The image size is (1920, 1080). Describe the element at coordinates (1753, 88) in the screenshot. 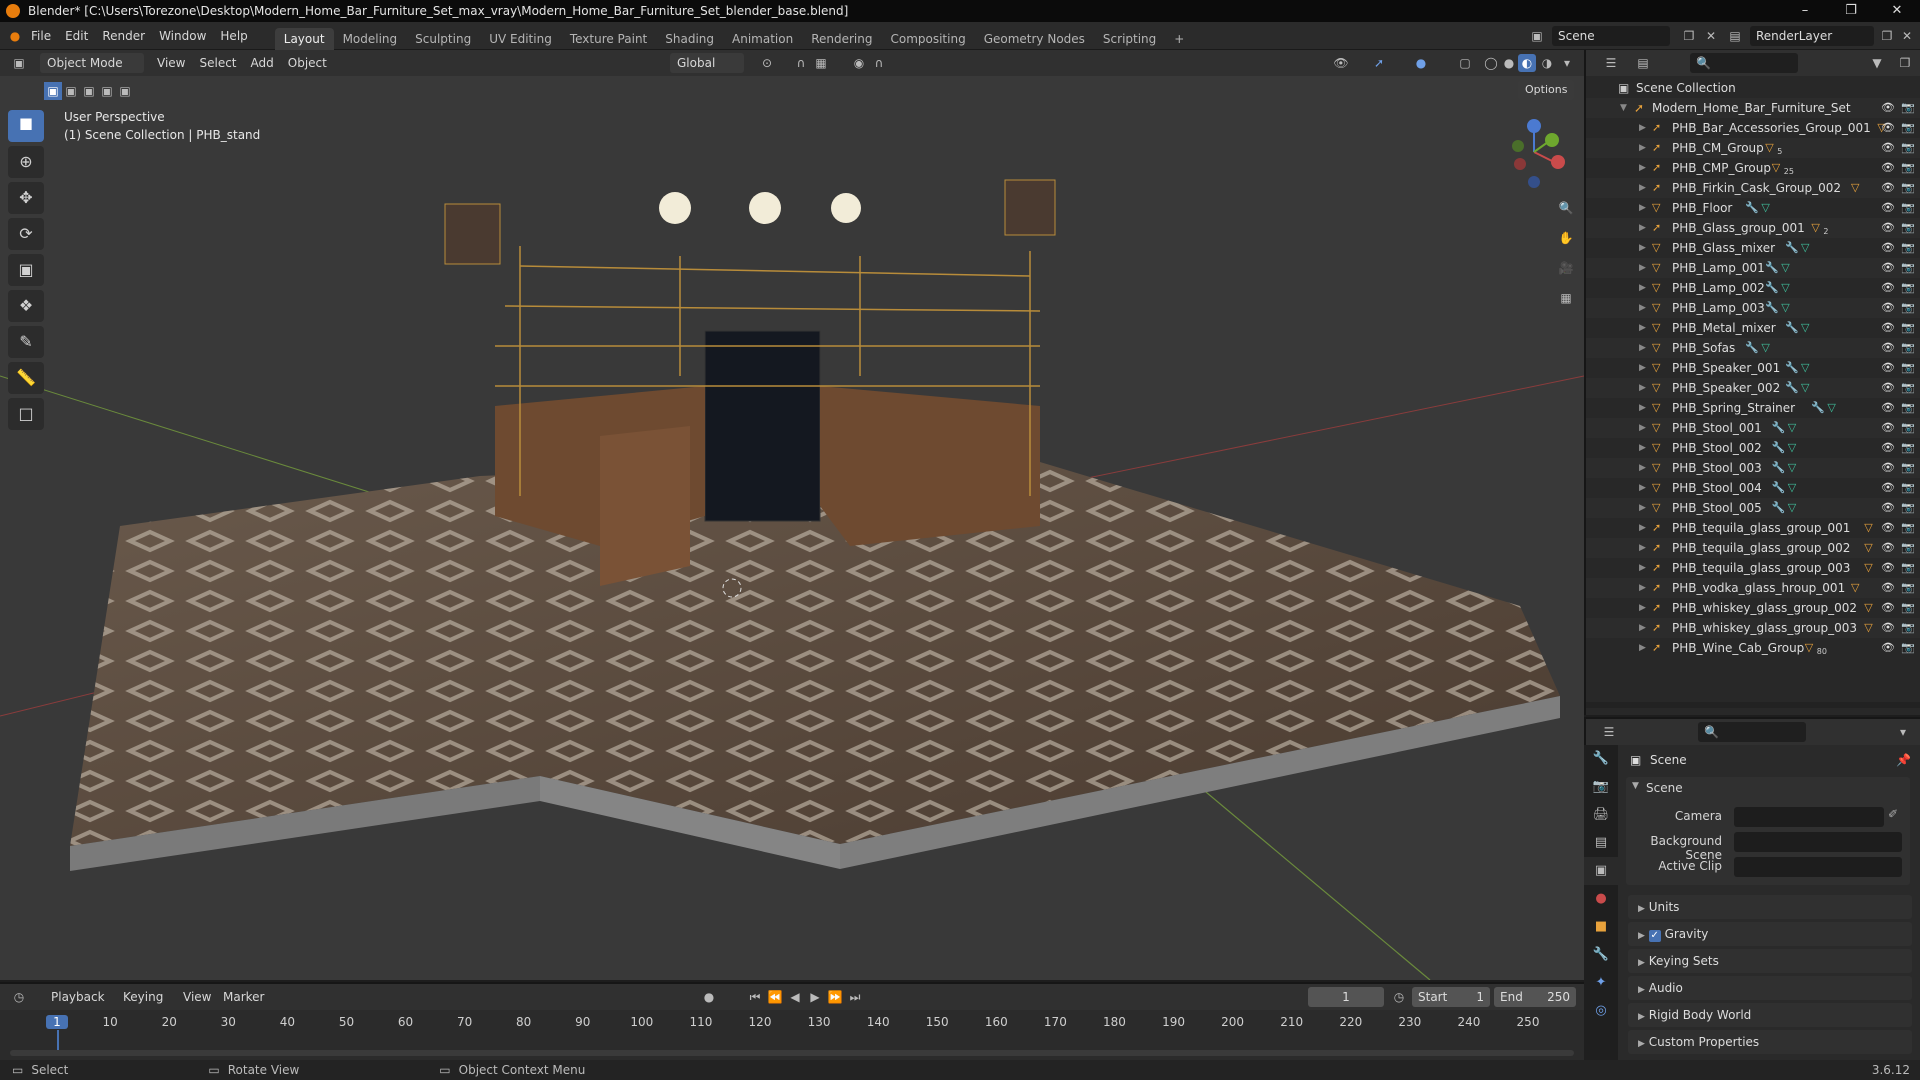

I see `outliner-root-row: ▣ Scene Collection` at that location.